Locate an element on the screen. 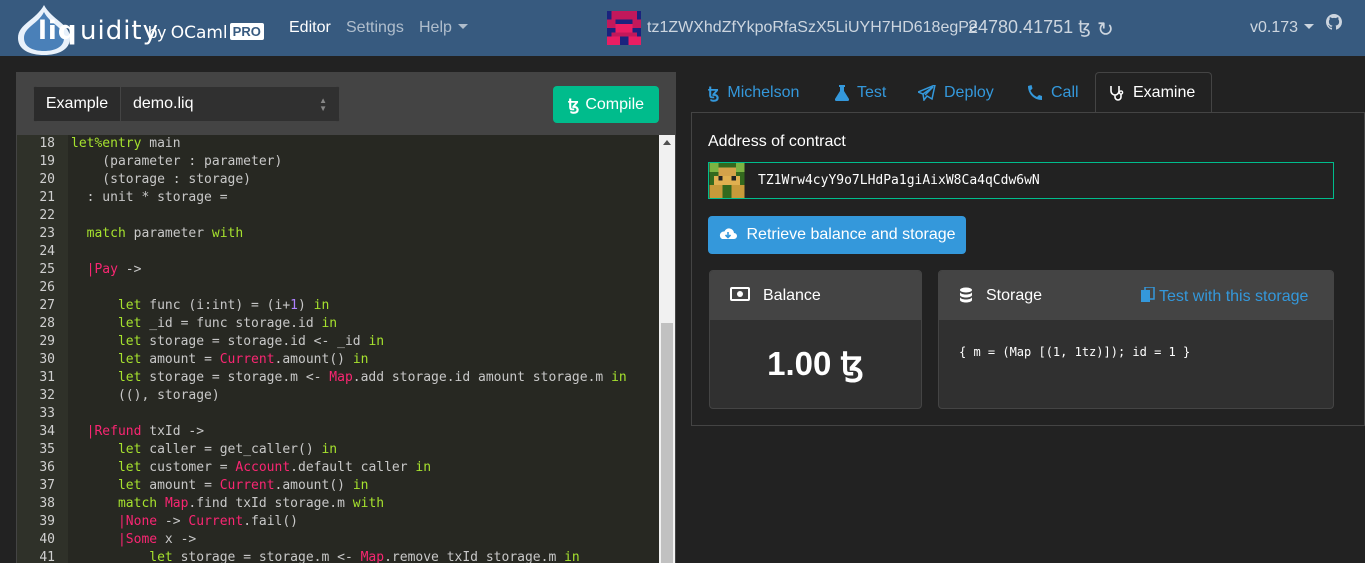 The image size is (1365, 563). code-line: 38 match Map.find txId storage.m with is located at coordinates (337, 504).